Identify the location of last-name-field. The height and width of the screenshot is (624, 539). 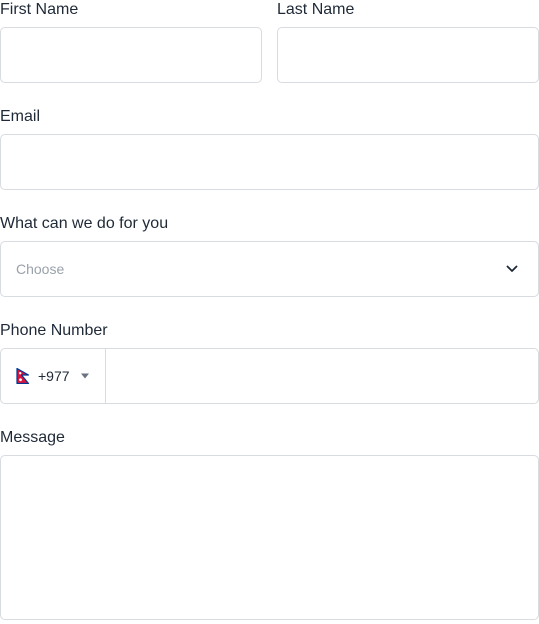
(408, 55).